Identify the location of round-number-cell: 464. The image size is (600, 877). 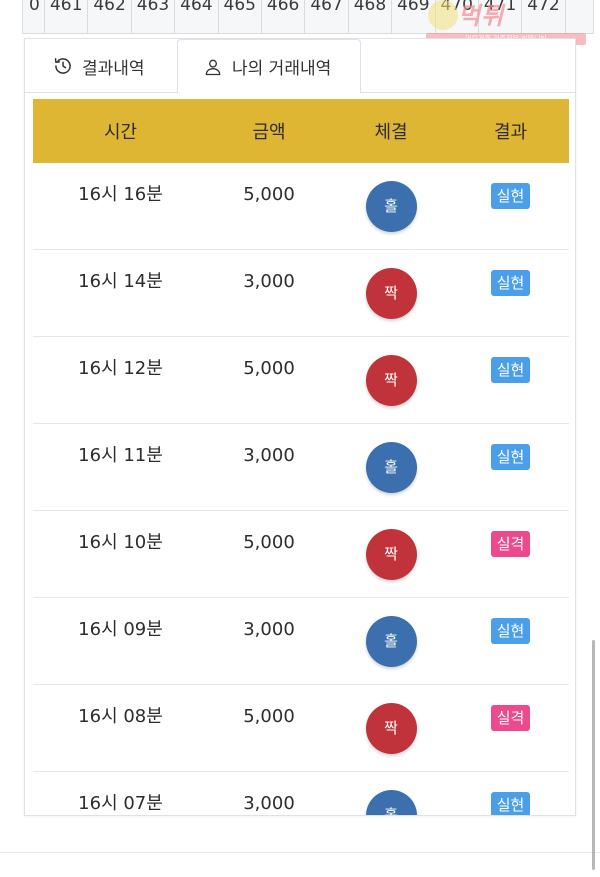
(197, 16).